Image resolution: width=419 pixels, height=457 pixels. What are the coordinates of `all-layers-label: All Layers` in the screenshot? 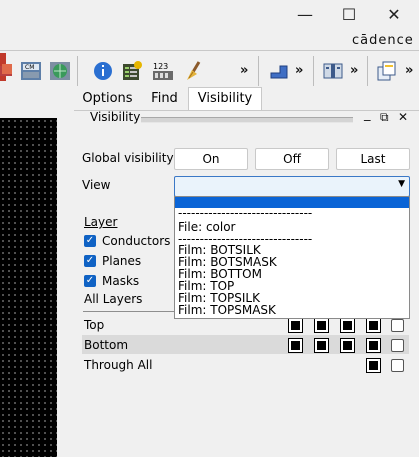 It's located at (113, 299).